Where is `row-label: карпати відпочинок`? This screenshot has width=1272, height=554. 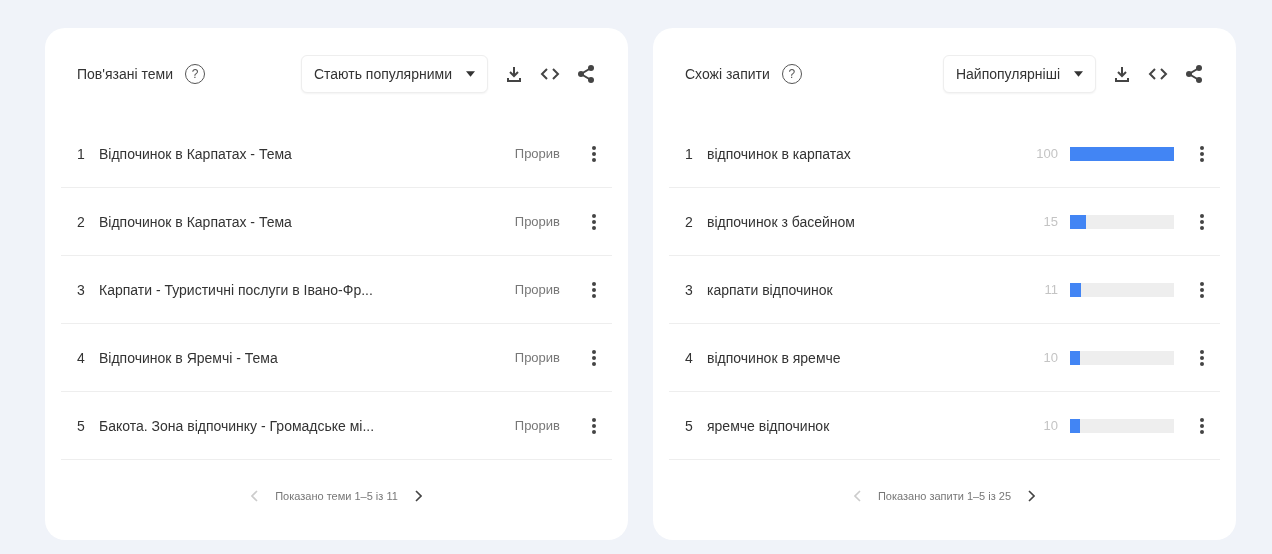
row-label: карпати відпочинок is located at coordinates (861, 289).